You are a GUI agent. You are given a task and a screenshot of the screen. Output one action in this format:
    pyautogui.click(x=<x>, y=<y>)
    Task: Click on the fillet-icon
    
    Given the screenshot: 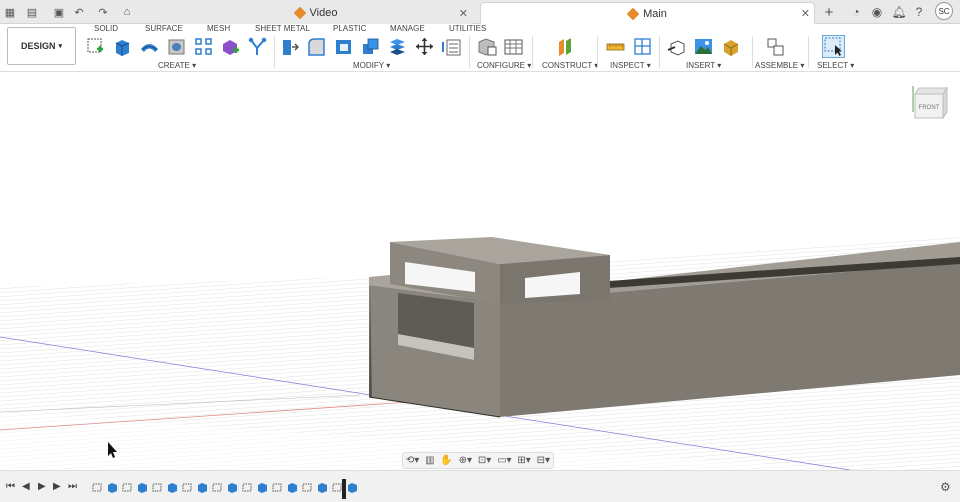 What is the action you would take?
    pyautogui.click(x=316, y=46)
    